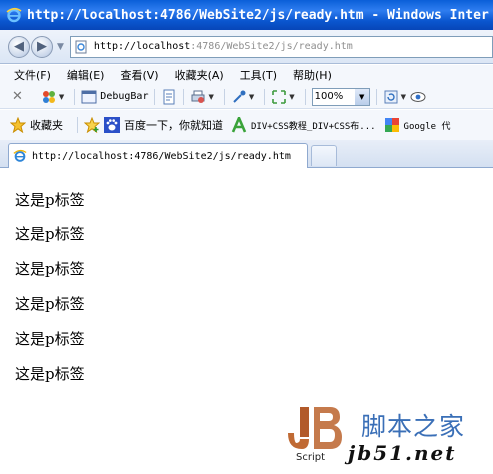  I want to click on page-view-icon, so click(169, 97).